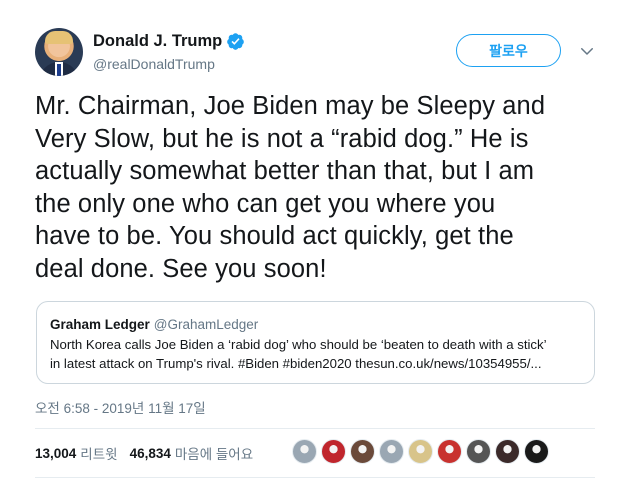 The image size is (628, 491). What do you see at coordinates (508, 50) in the screenshot?
I see `follow-button: 팔로우` at bounding box center [508, 50].